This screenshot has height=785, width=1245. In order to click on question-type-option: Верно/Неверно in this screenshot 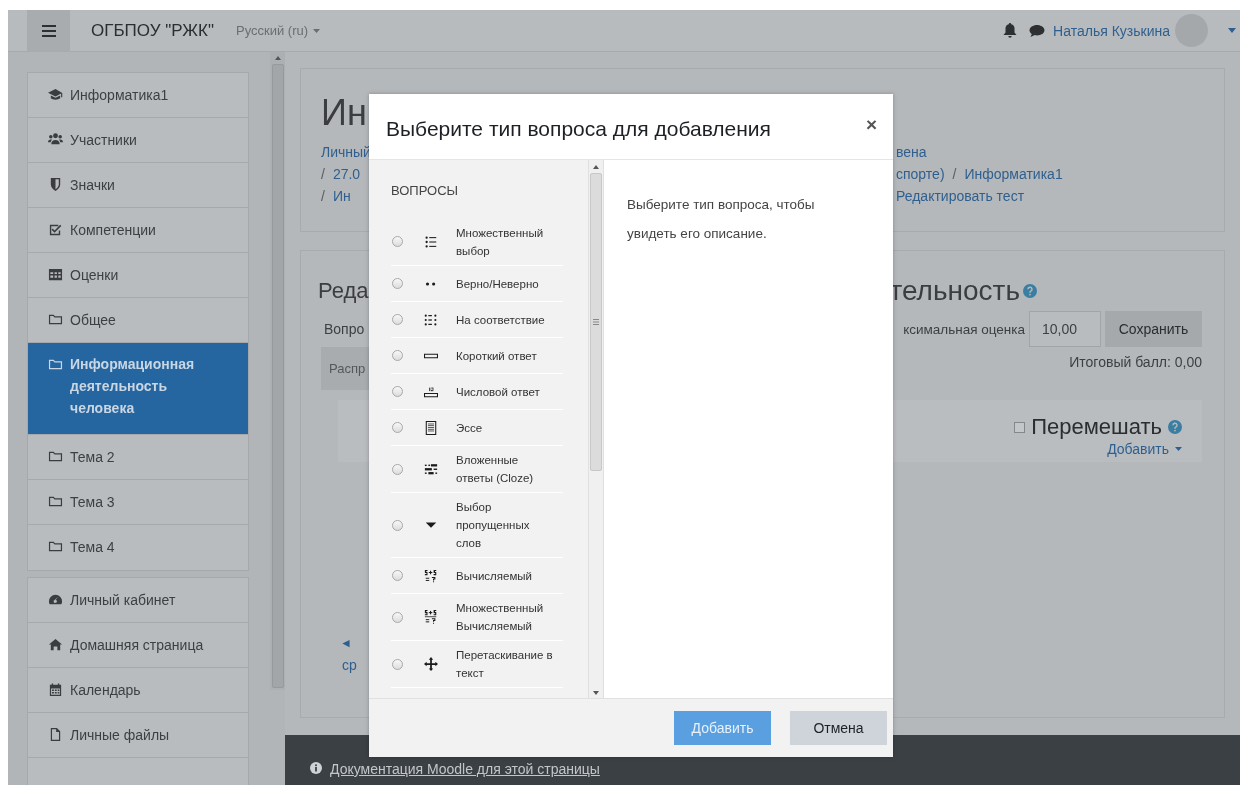, I will do `click(477, 284)`.